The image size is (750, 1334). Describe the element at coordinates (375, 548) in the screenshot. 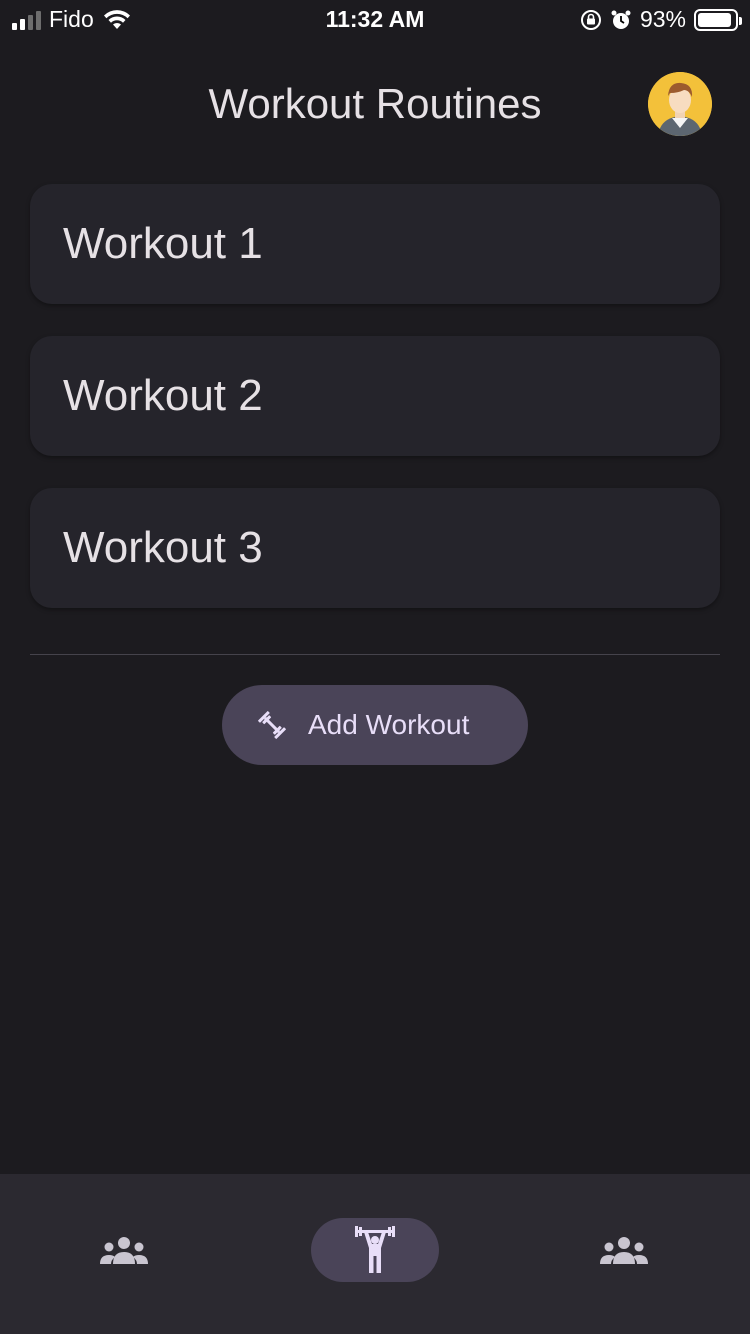

I see `workout-card-3: Workout 3` at that location.